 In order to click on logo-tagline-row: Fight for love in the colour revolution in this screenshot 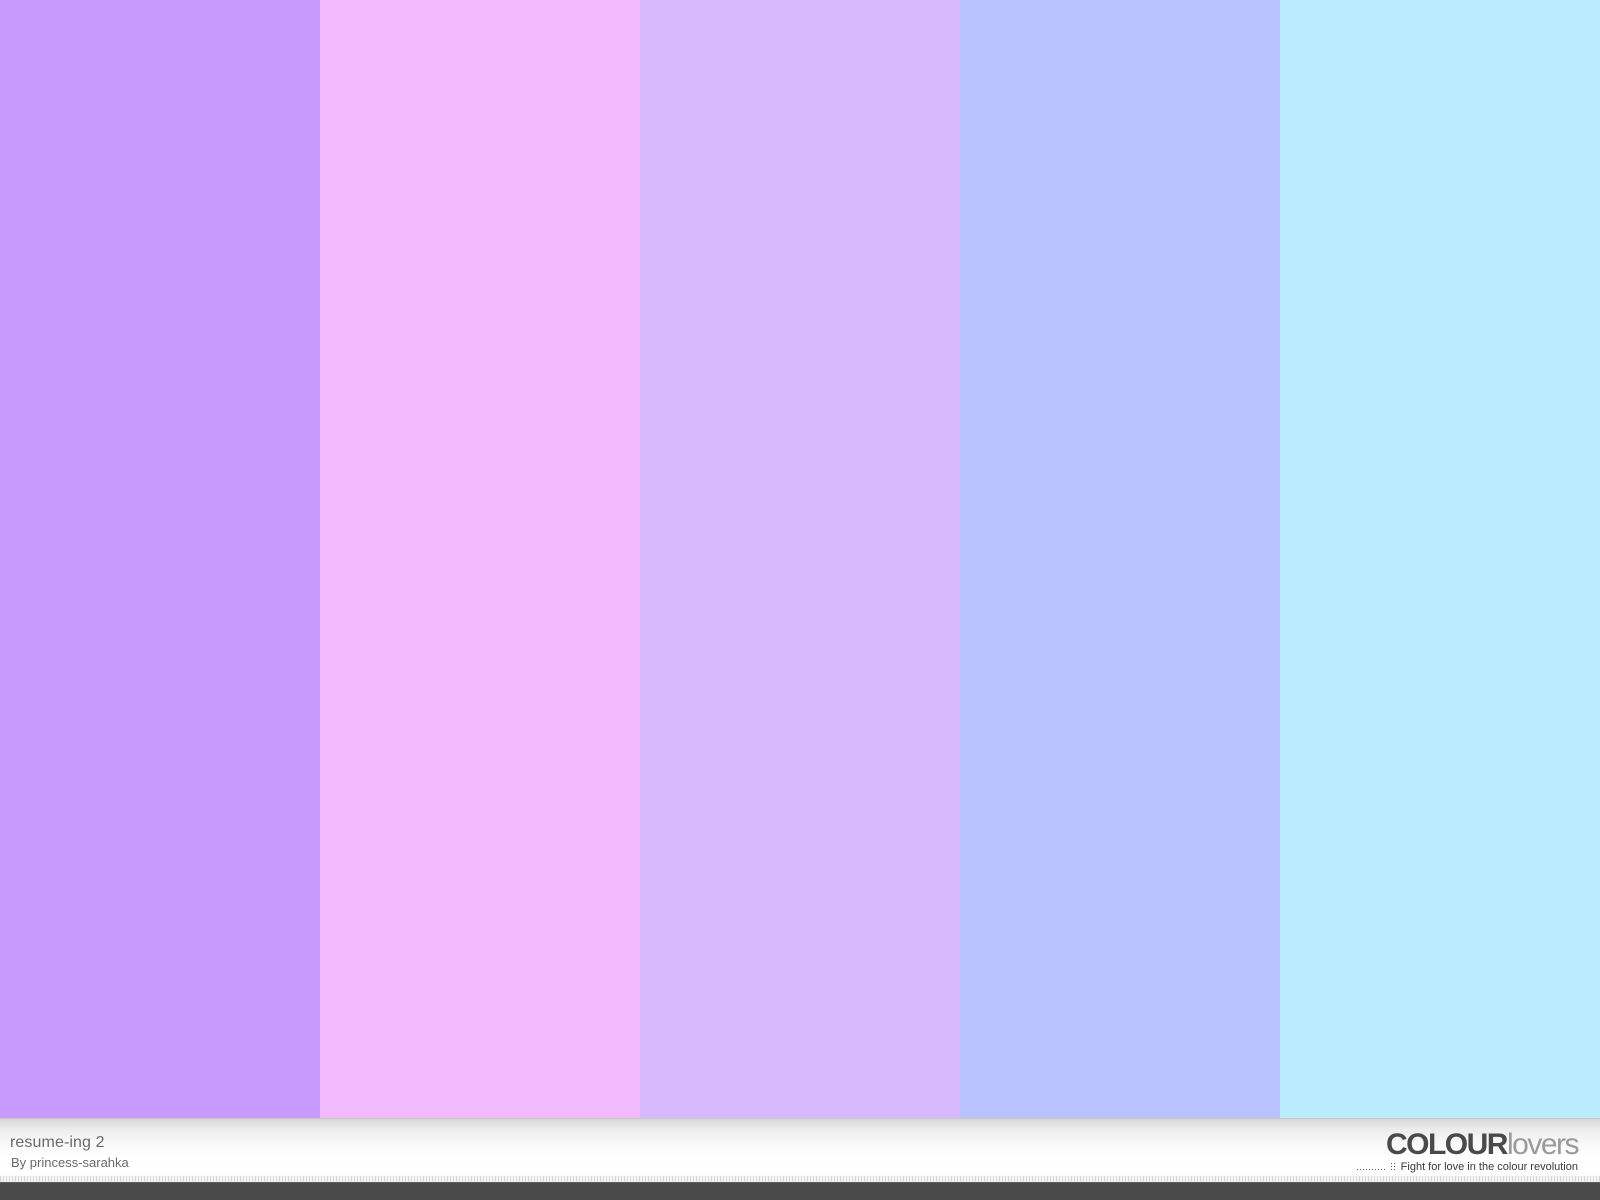, I will do `click(1467, 1167)`.